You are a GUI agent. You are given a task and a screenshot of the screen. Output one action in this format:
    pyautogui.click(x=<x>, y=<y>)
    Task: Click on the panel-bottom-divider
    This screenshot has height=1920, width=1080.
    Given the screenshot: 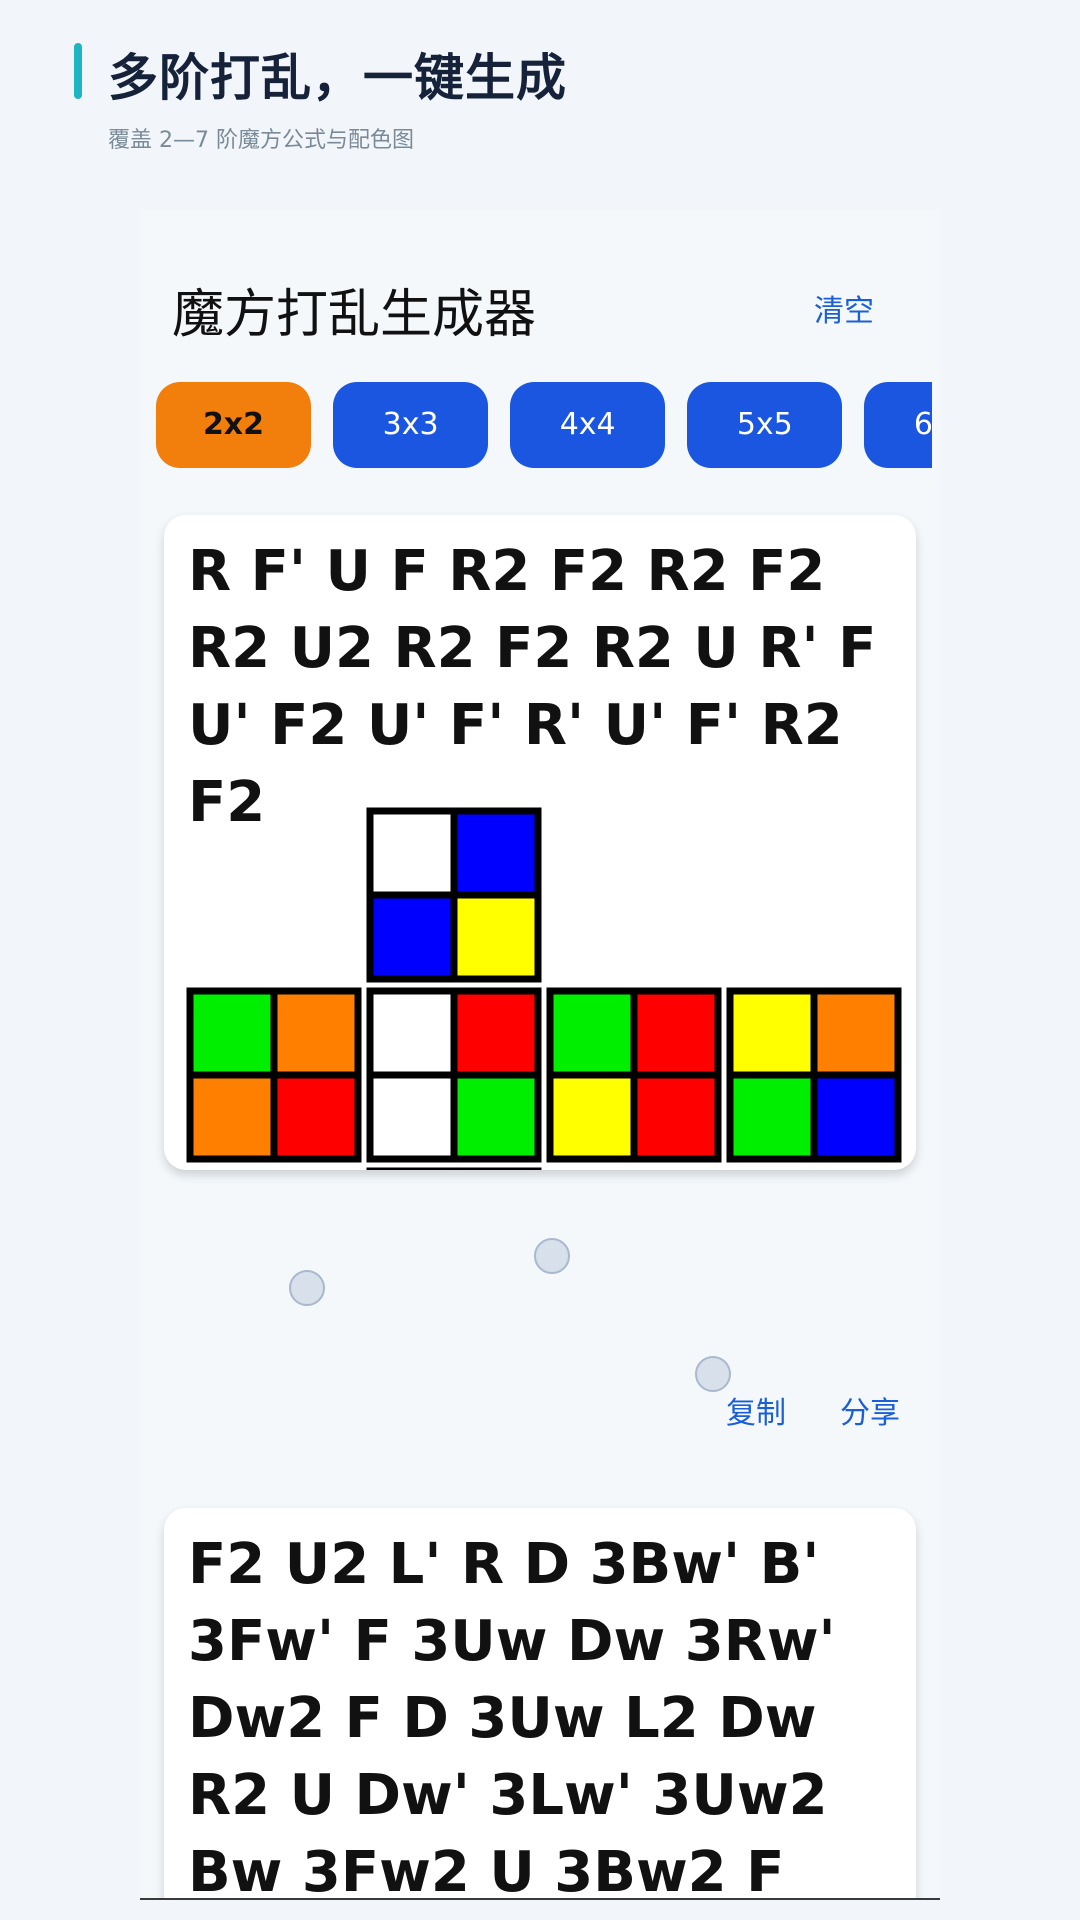 What is the action you would take?
    pyautogui.click(x=540, y=1899)
    